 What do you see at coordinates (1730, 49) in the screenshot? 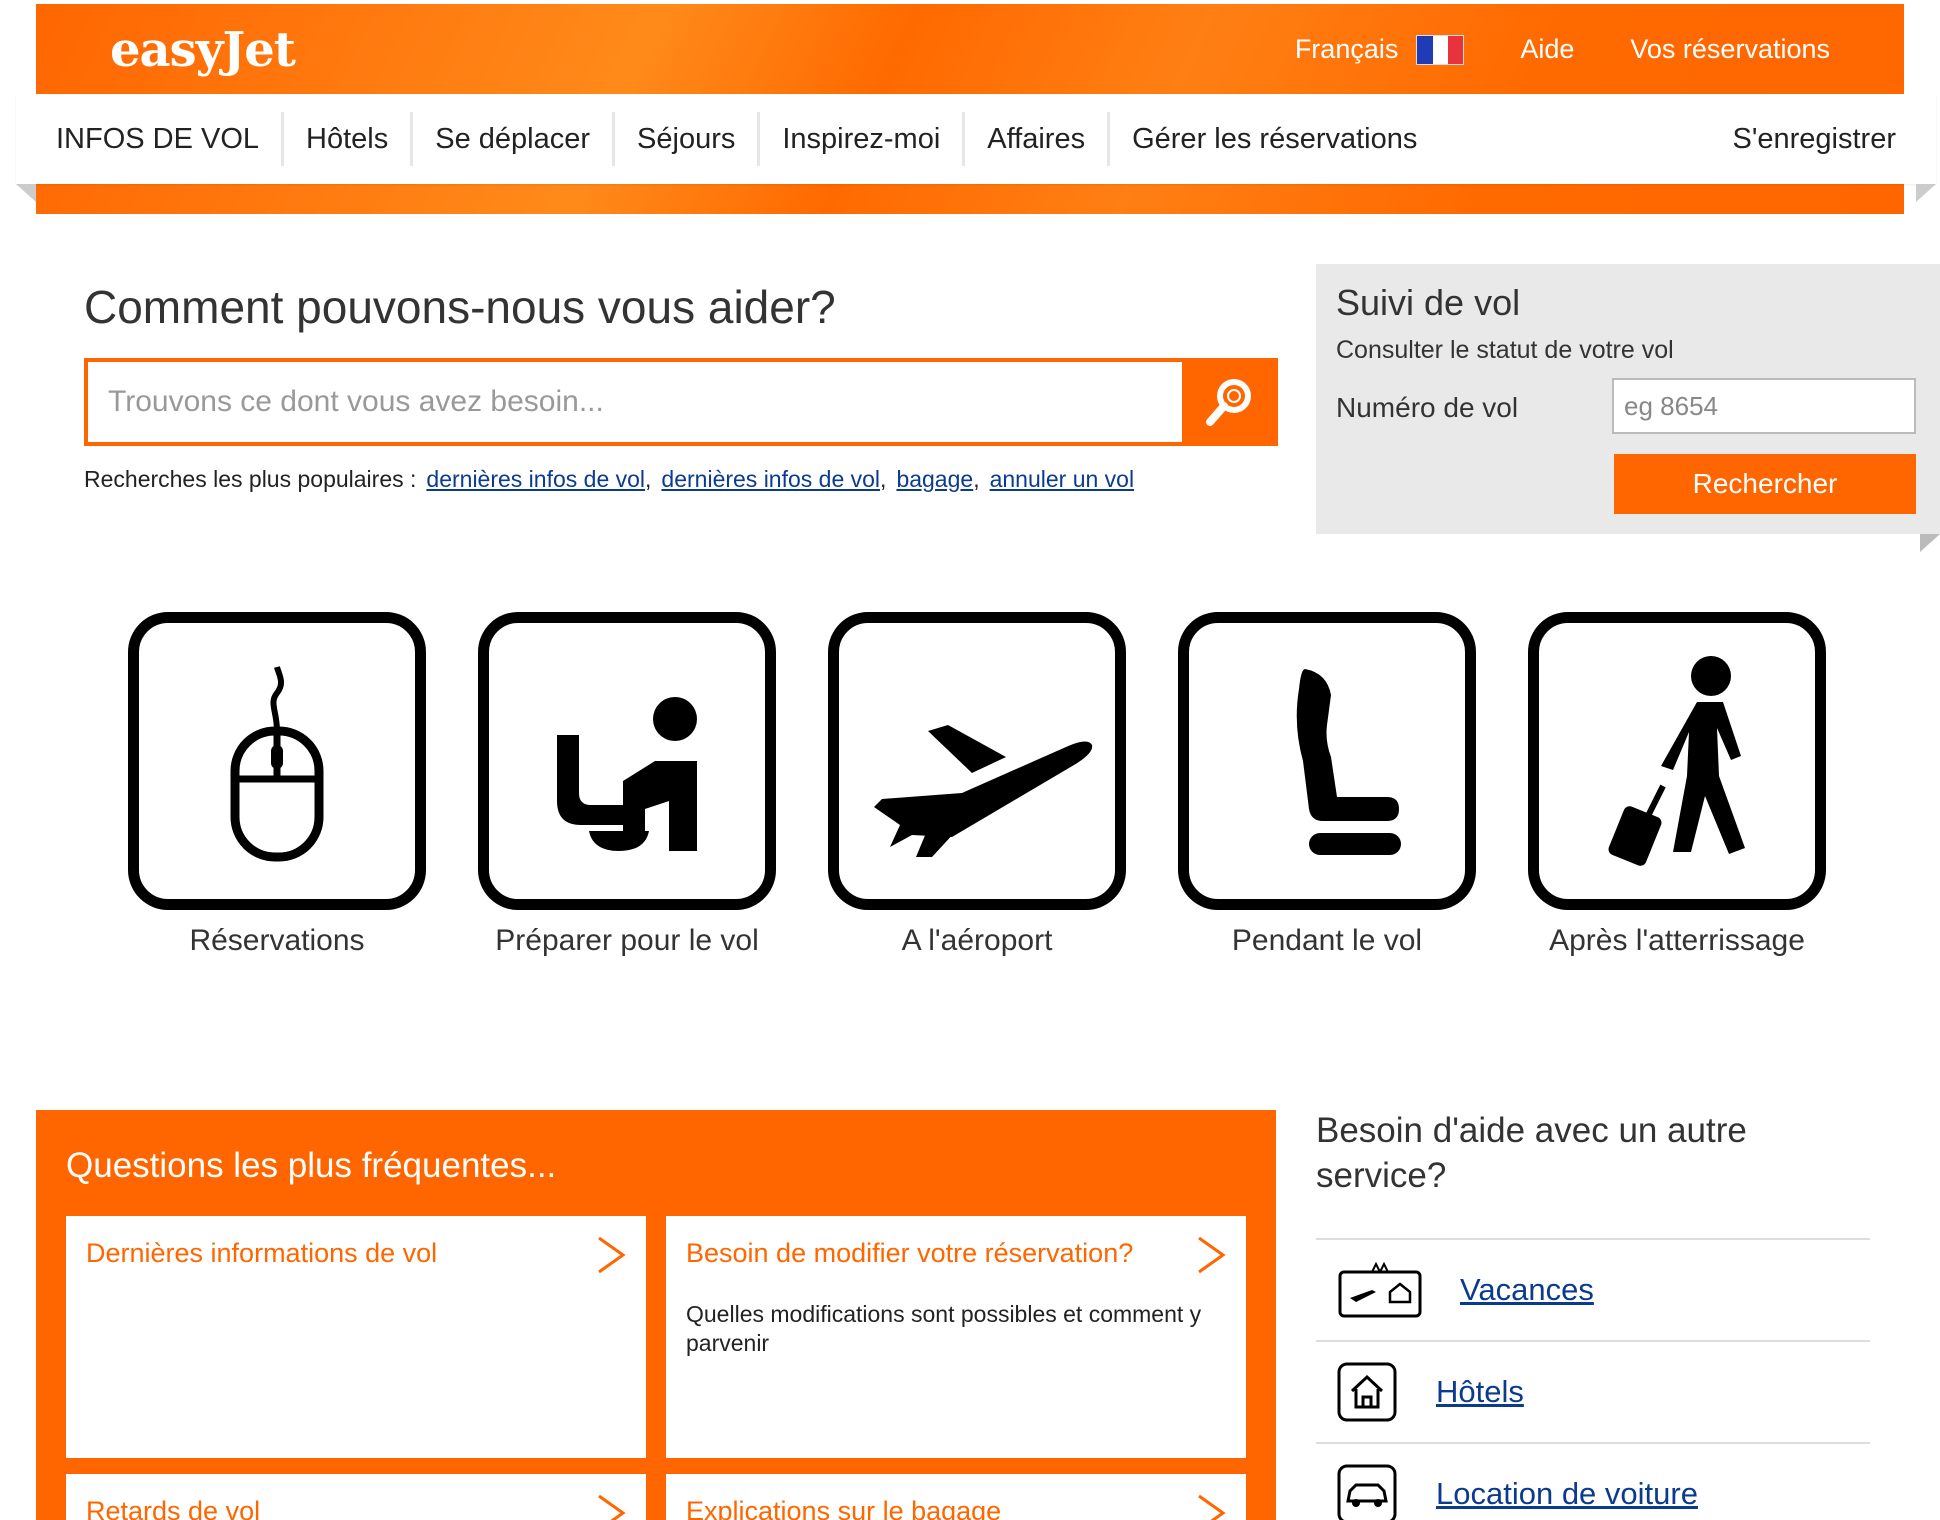
I see `my-bookings-link: Vos réservations` at bounding box center [1730, 49].